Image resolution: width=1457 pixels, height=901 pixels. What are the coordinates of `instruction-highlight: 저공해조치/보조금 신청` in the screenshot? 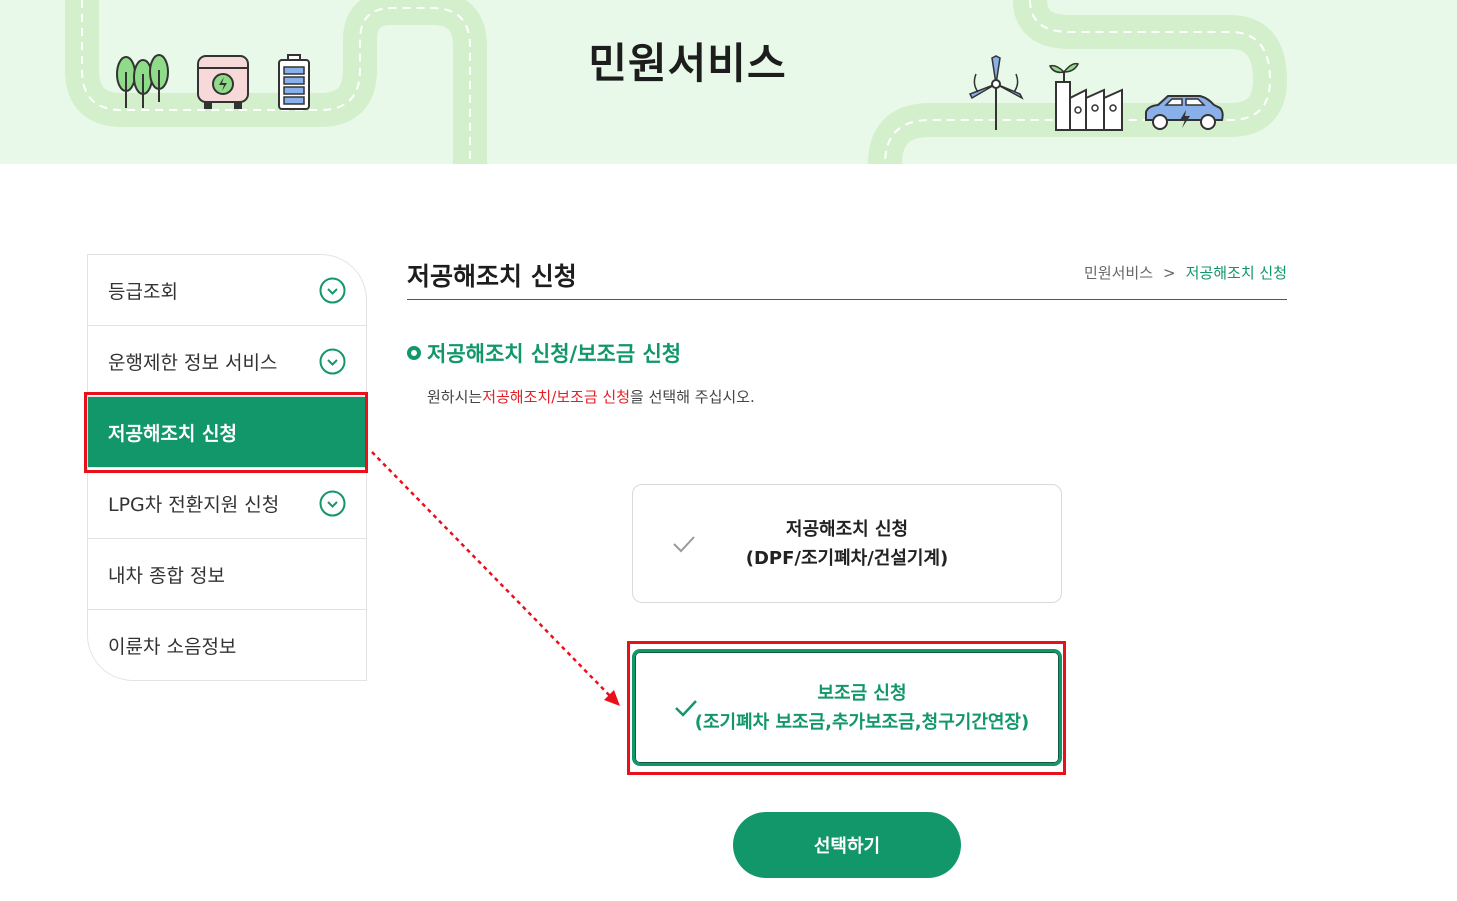 It's located at (556, 397).